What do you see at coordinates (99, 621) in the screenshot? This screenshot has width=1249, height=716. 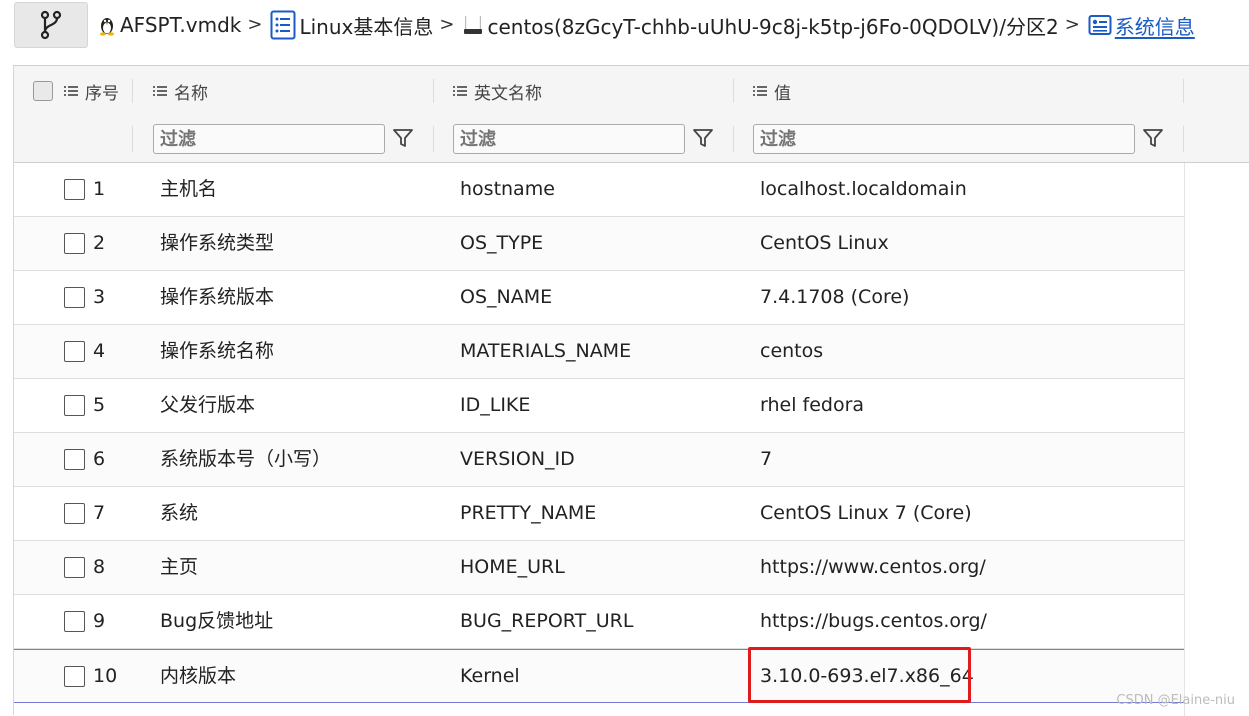 I see `row-index: 9` at bounding box center [99, 621].